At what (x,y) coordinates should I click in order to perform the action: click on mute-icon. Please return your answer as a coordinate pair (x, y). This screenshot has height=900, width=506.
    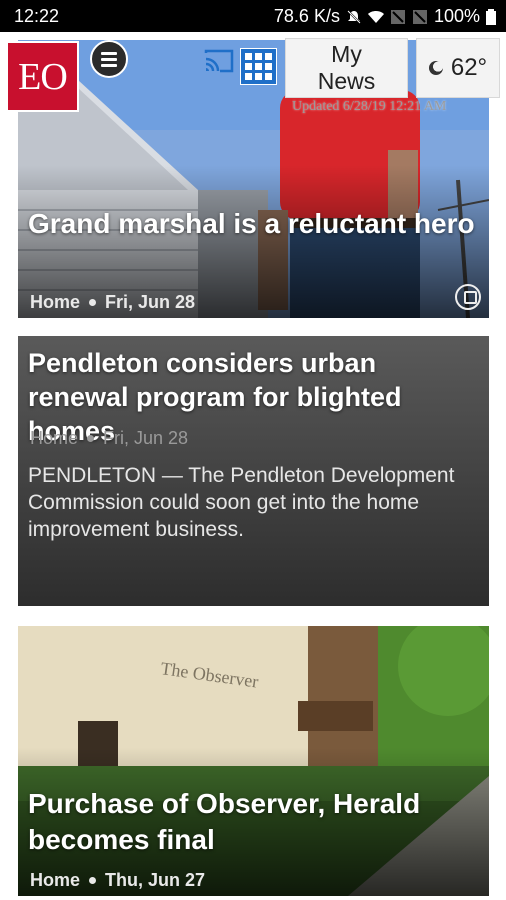
    Looking at the image, I should click on (354, 16).